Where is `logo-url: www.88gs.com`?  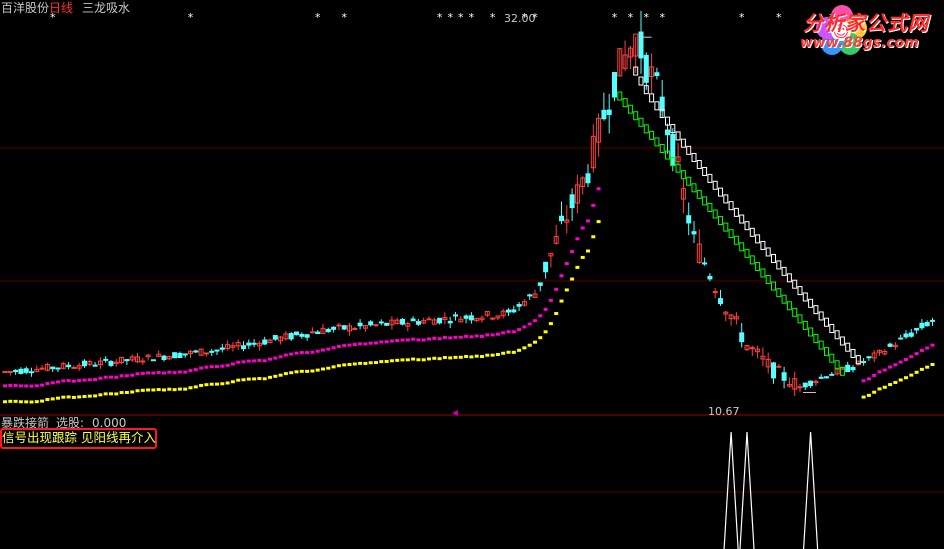
logo-url: www.88gs.com is located at coordinates (859, 43).